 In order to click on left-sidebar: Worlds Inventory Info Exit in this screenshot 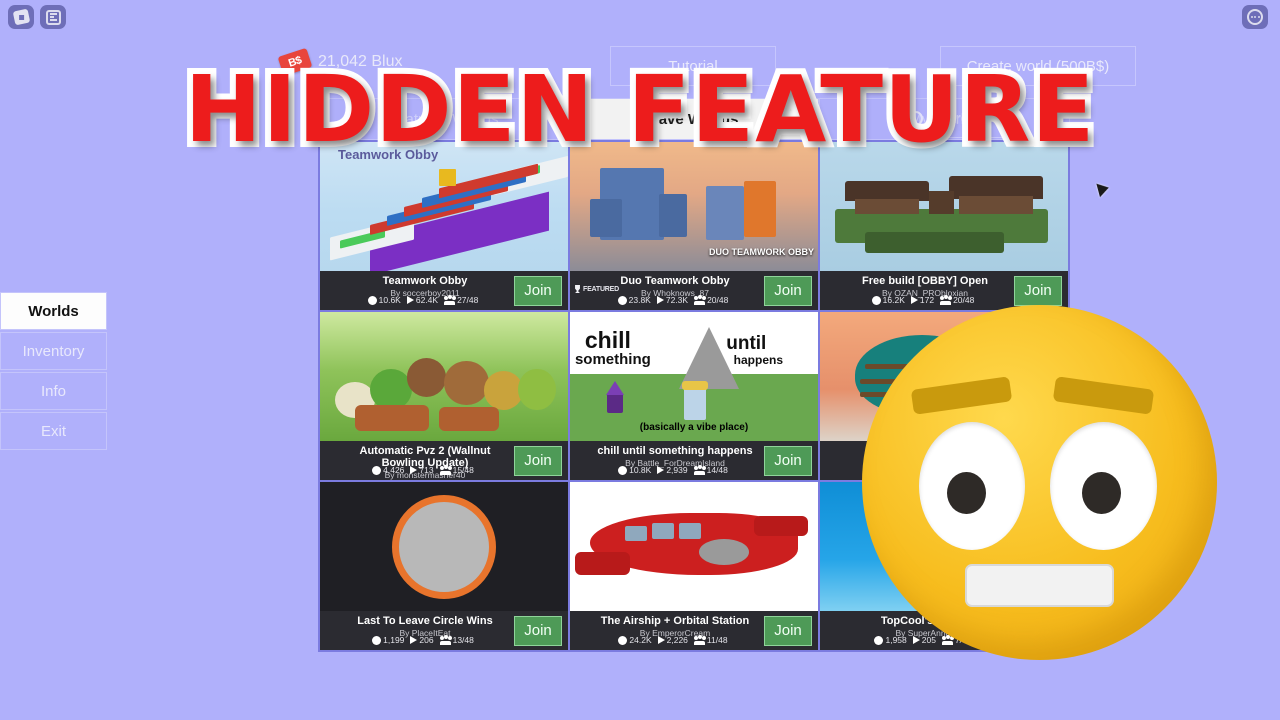, I will do `click(53, 372)`.